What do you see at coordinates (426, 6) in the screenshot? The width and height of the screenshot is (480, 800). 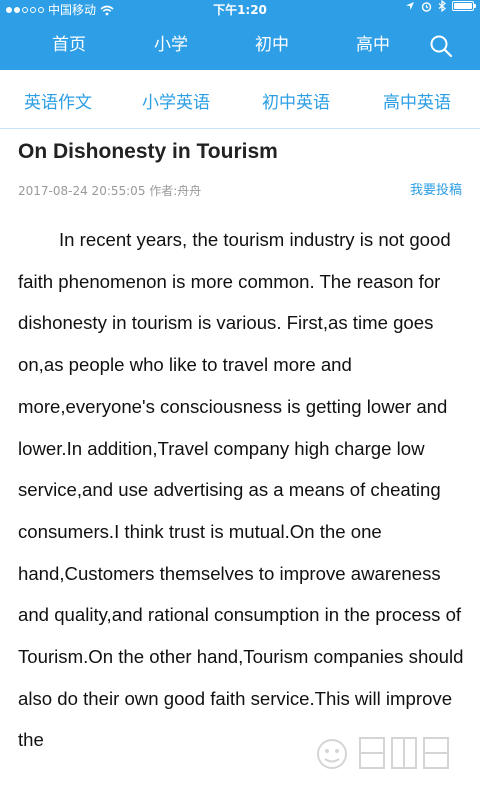 I see `alarm-clock-icon` at bounding box center [426, 6].